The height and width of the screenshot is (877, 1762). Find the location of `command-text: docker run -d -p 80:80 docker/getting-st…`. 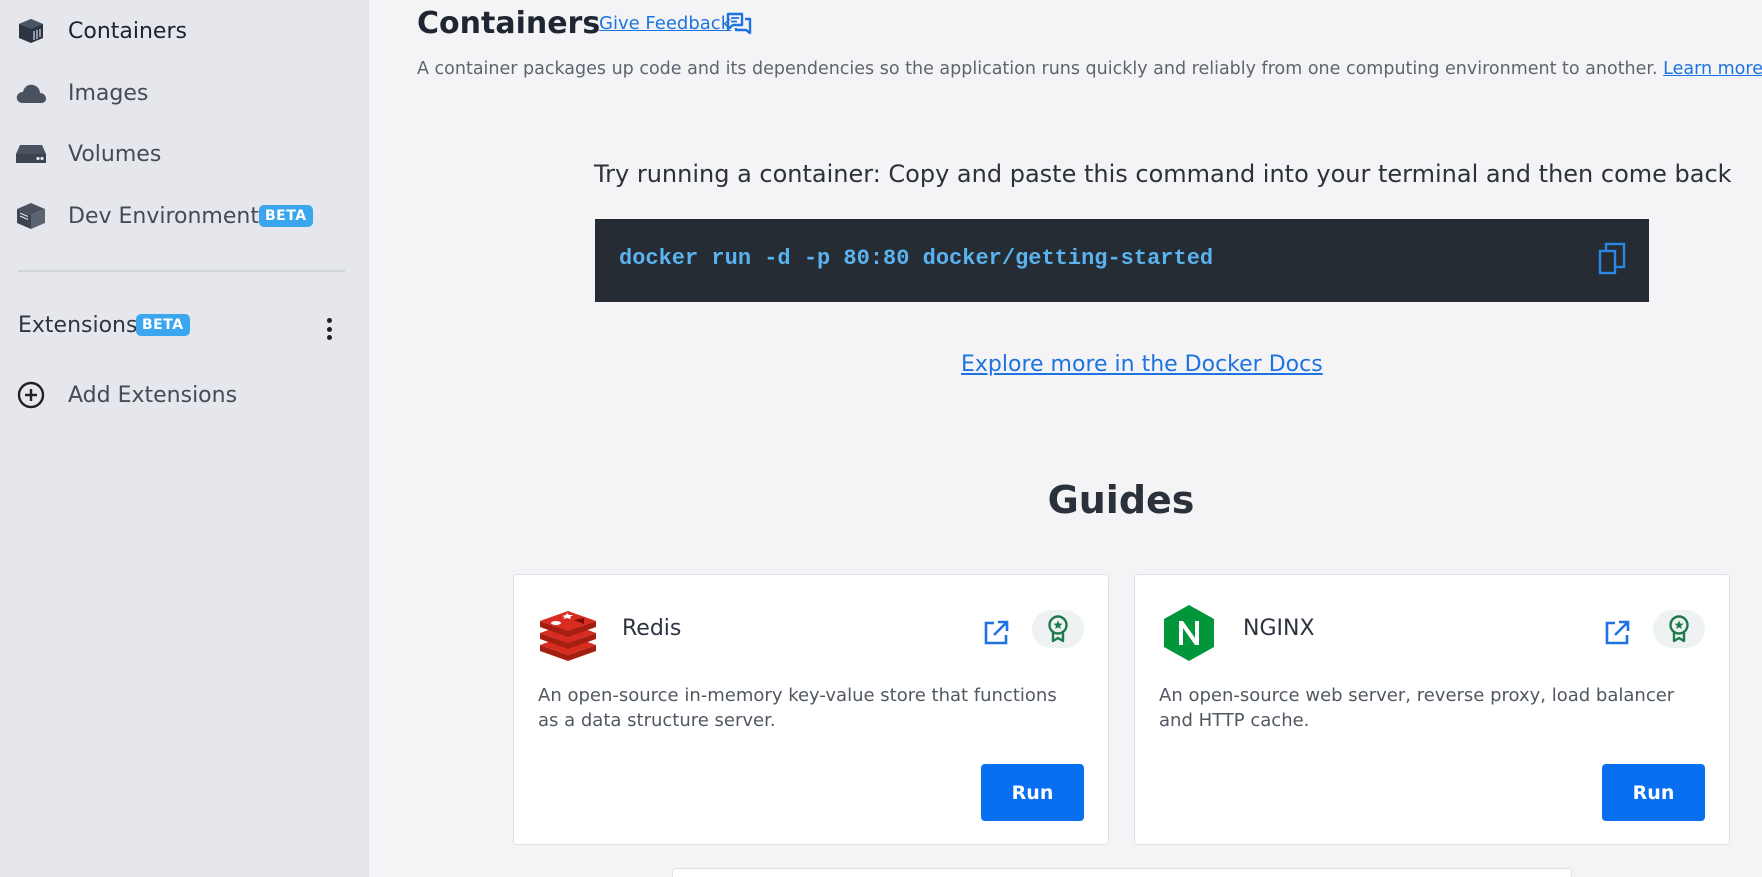

command-text: docker run -d -p 80:80 docker/getting-st… is located at coordinates (916, 258).